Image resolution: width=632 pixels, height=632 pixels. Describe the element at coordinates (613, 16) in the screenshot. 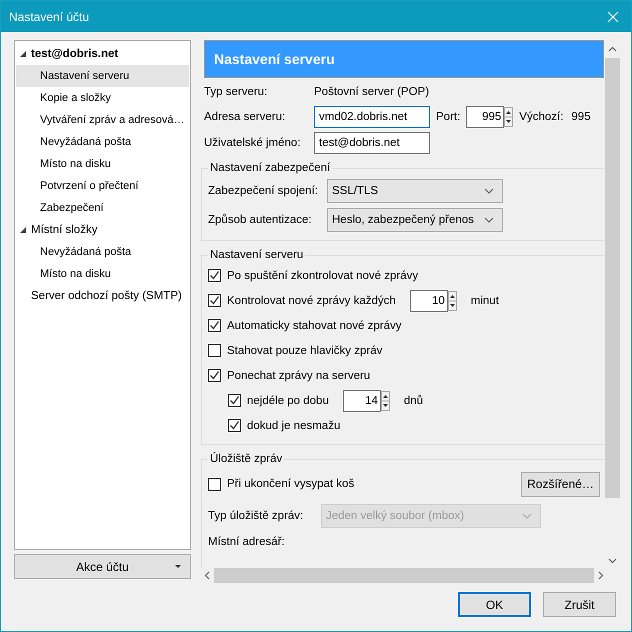

I see `close-icon` at that location.